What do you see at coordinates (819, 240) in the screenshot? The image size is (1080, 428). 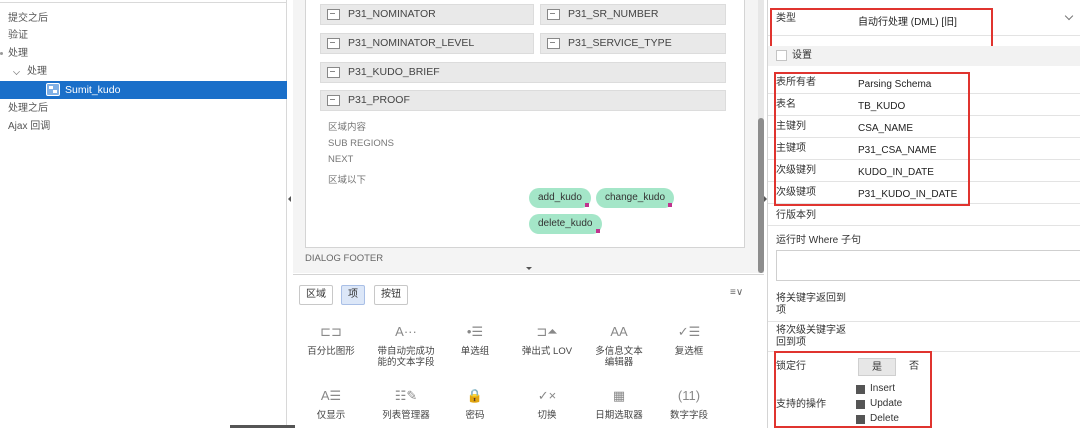 I see `prop-label-where: 运行时 Where 子句` at bounding box center [819, 240].